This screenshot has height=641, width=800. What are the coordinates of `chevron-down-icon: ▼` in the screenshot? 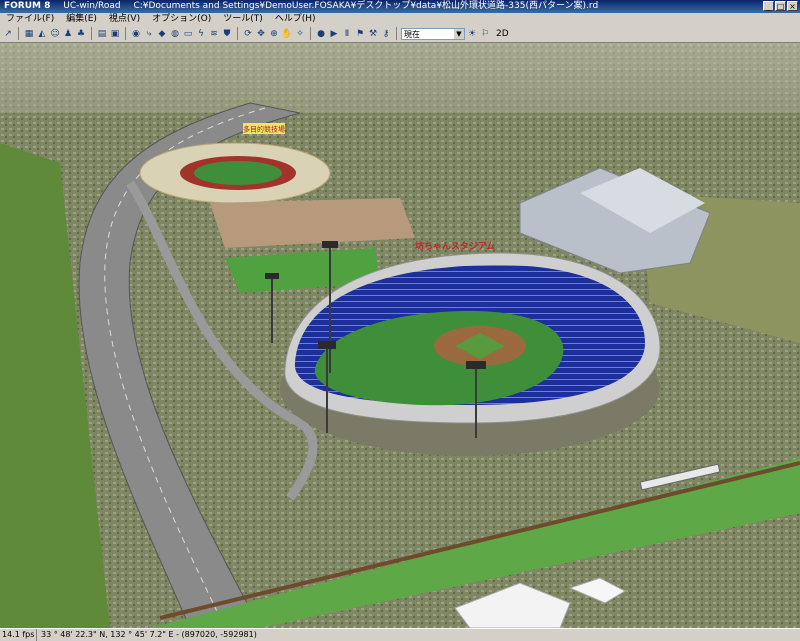 It's located at (459, 33).